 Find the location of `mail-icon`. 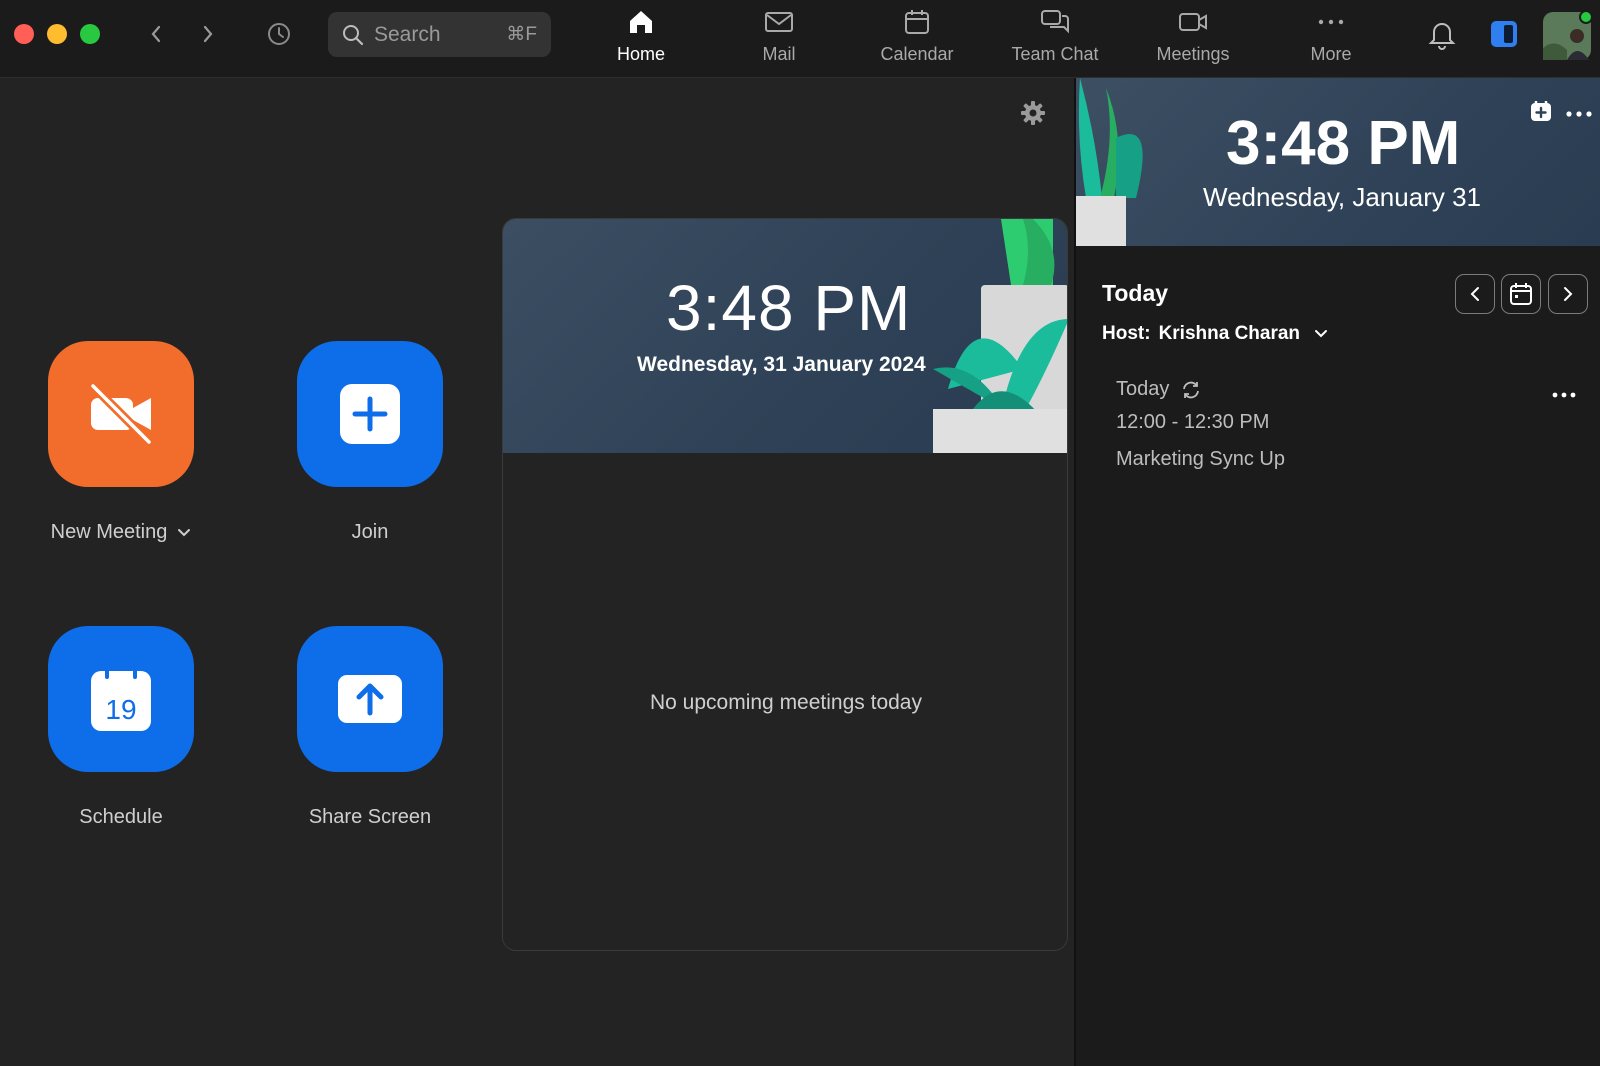

mail-icon is located at coordinates (779, 22).